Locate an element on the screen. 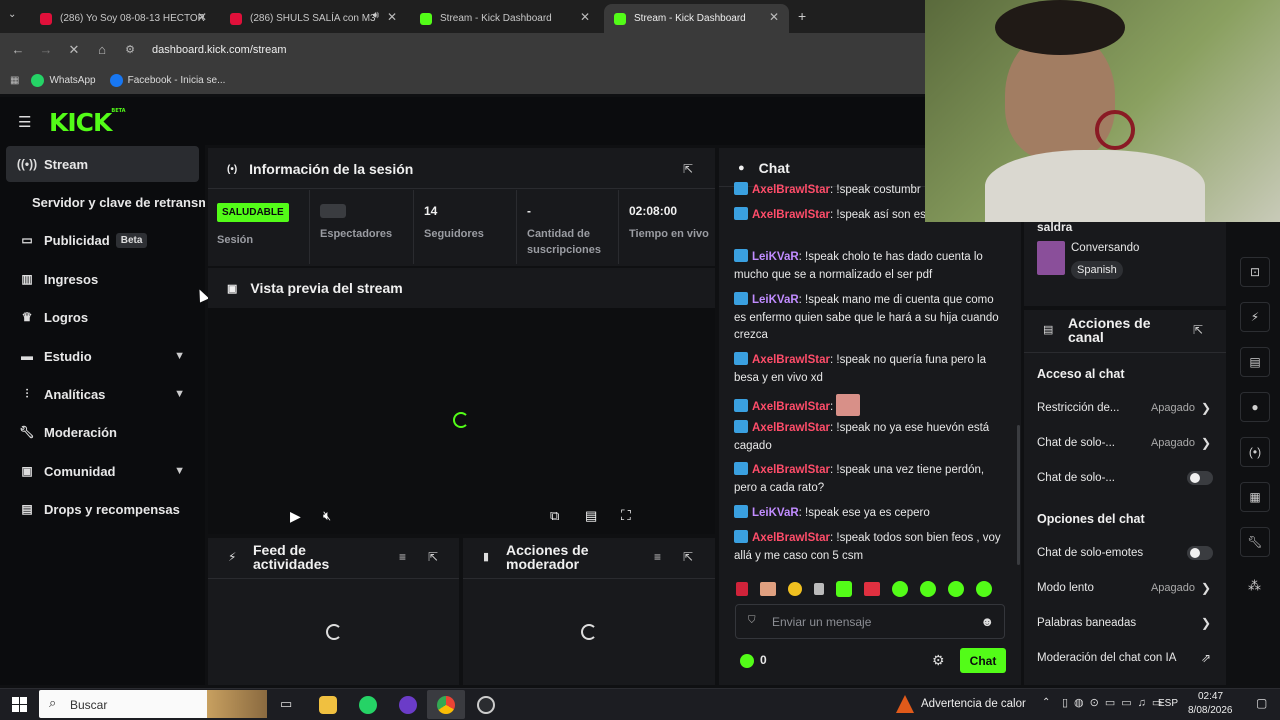  language-indicator: ESP is located at coordinates (1168, 703).